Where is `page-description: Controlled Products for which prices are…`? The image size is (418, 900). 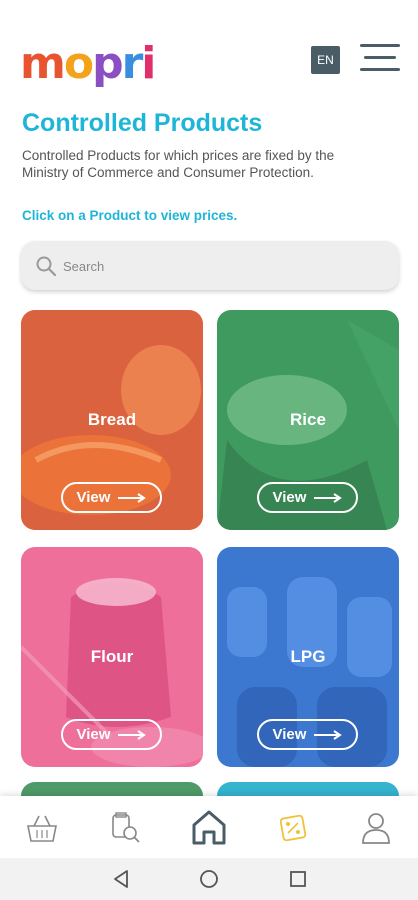 page-description: Controlled Products for which prices are… is located at coordinates (178, 164).